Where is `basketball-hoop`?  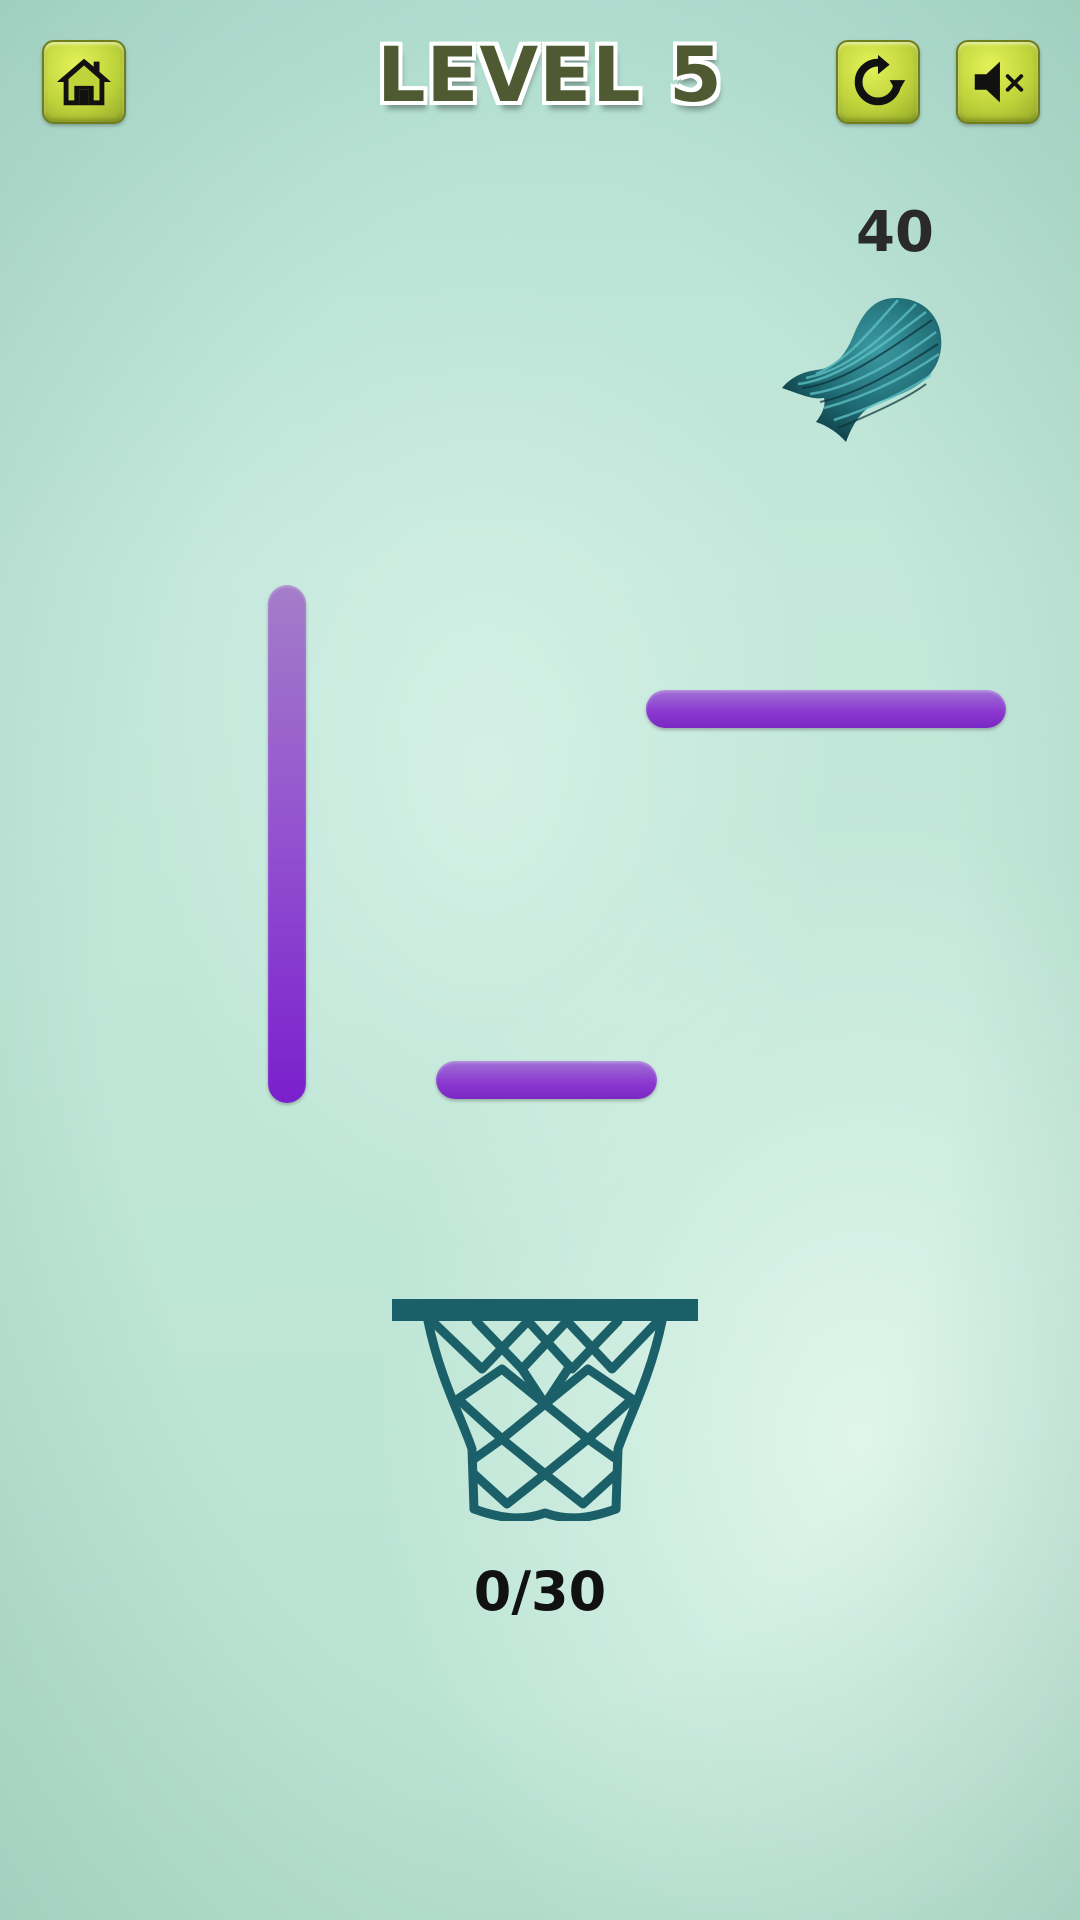 basketball-hoop is located at coordinates (545, 1410).